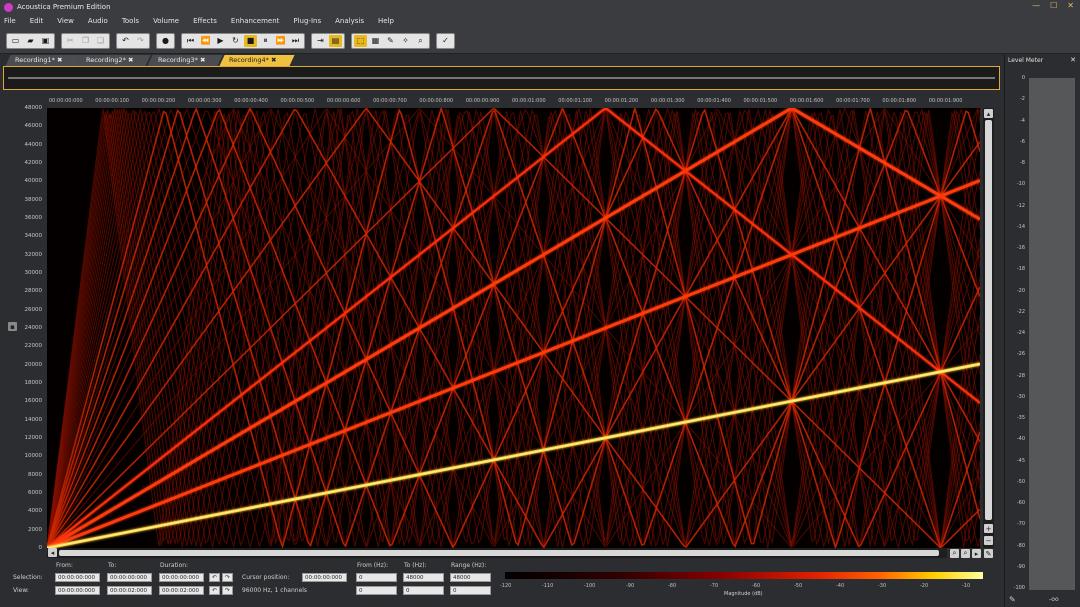 The image size is (1080, 607). I want to click on close-window-icon: ✕, so click(1070, 5).